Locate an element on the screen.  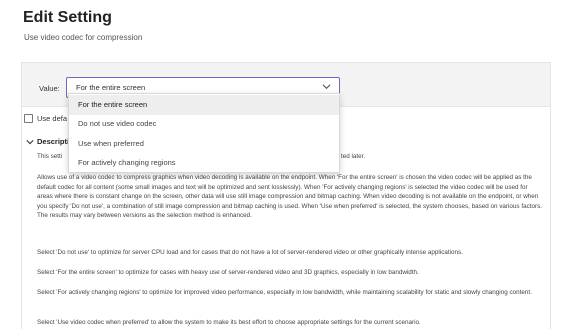
select-value: For the entire screen is located at coordinates (111, 87).